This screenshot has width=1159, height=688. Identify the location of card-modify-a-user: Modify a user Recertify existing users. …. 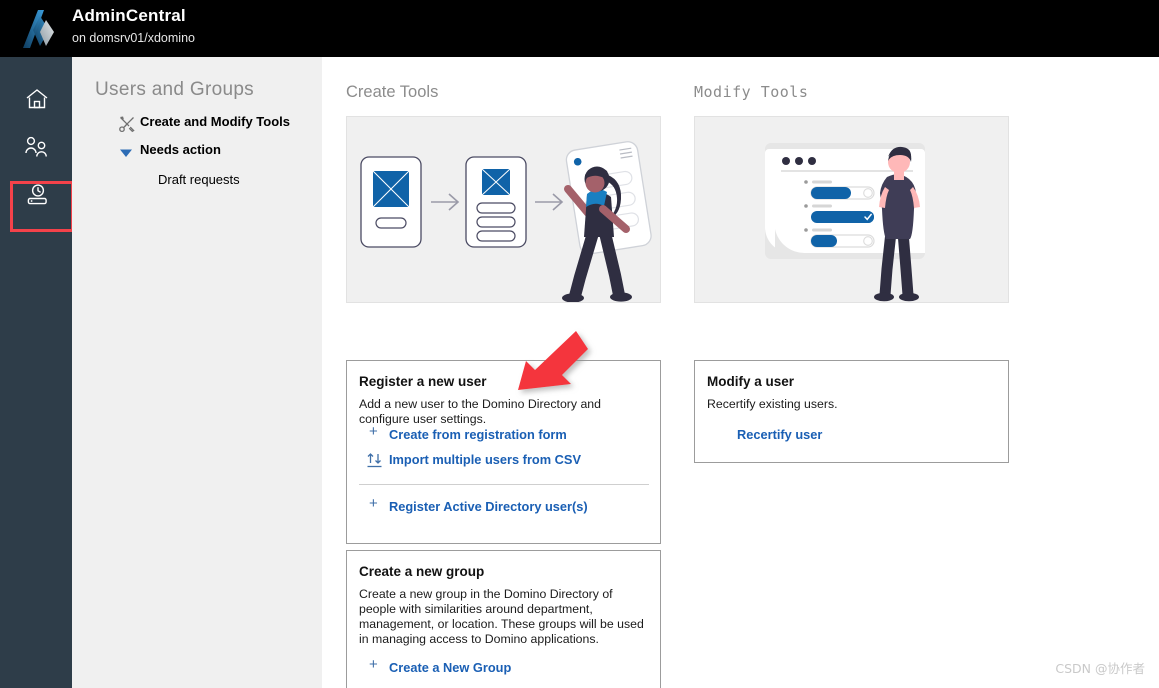
(851, 411).